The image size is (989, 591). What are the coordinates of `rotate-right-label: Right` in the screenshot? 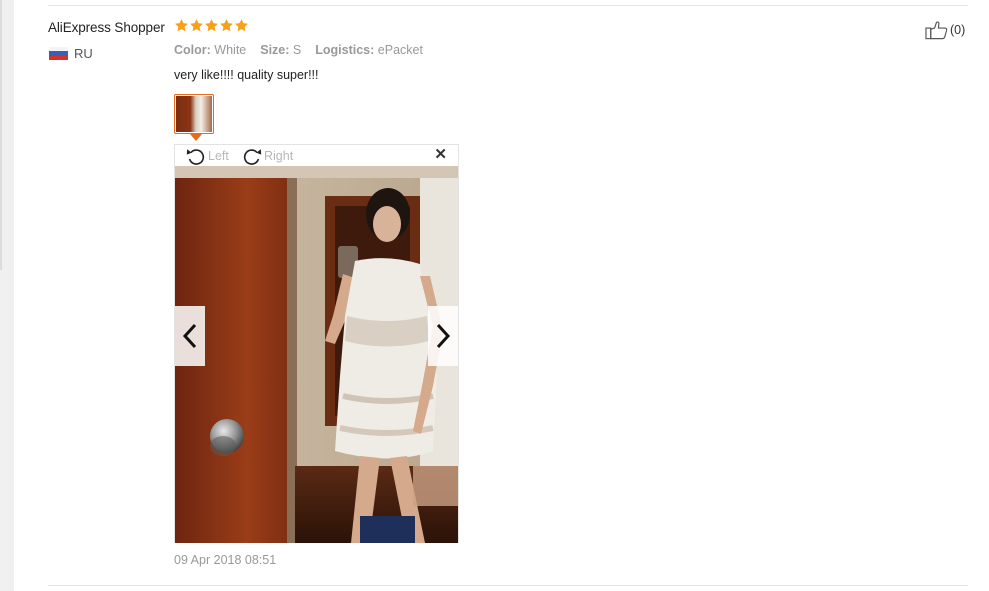 It's located at (279, 156).